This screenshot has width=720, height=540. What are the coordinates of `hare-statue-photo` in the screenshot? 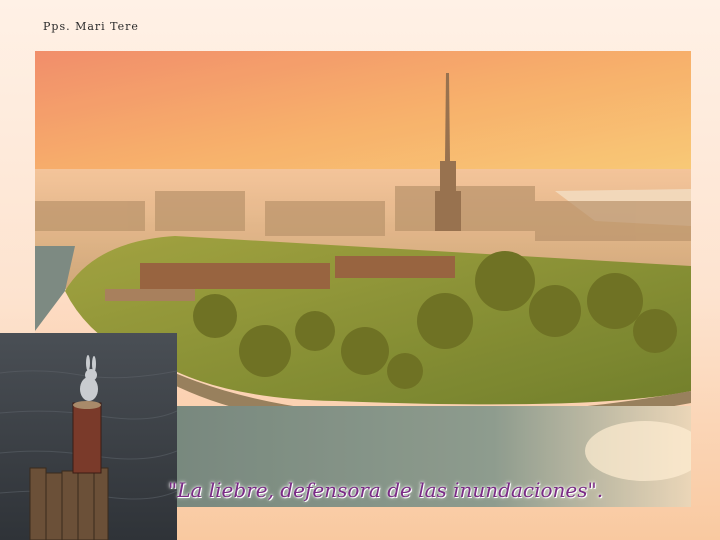 It's located at (88, 436).